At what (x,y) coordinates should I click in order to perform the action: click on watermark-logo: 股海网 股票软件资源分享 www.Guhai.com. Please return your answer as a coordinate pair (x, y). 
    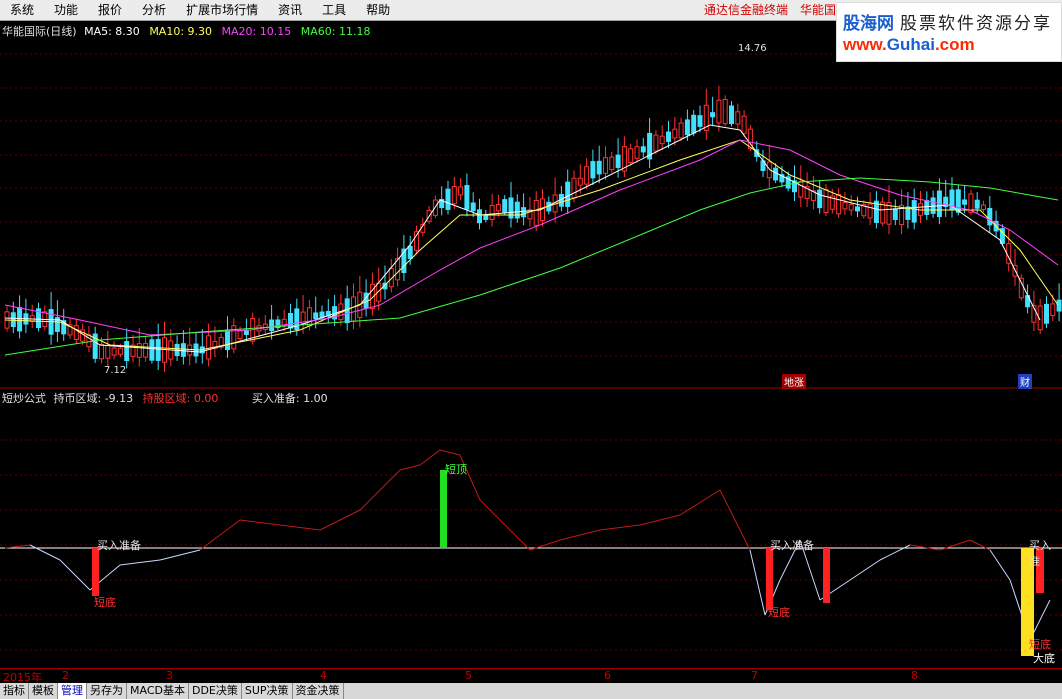
    Looking at the image, I should click on (949, 32).